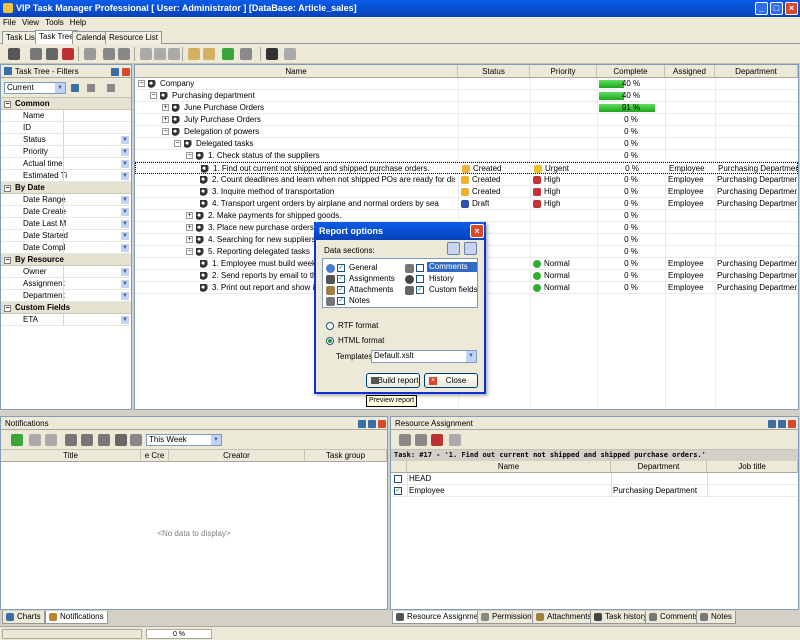 This screenshot has height=640, width=800. I want to click on column-header-title: Title, so click(71, 456).